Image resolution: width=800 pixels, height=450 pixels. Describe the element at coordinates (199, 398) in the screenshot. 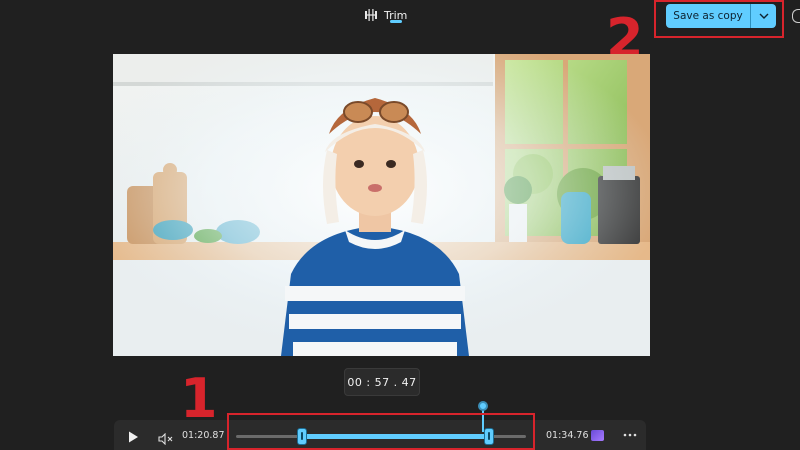

I see `annotation-step-1: 1` at that location.